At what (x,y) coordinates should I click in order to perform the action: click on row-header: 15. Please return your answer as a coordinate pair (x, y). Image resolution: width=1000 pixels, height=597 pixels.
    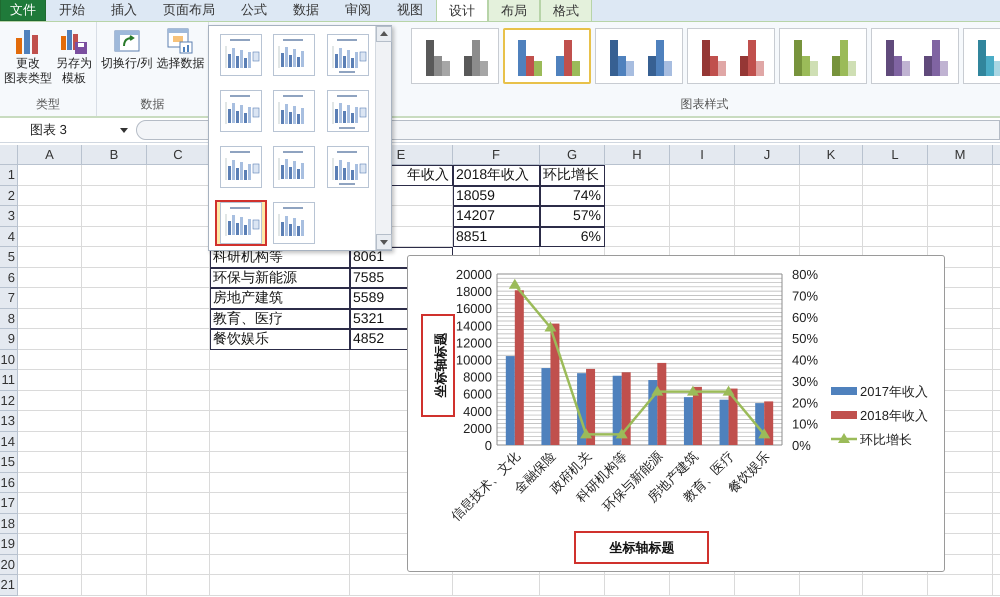
    Looking at the image, I should click on (9, 462).